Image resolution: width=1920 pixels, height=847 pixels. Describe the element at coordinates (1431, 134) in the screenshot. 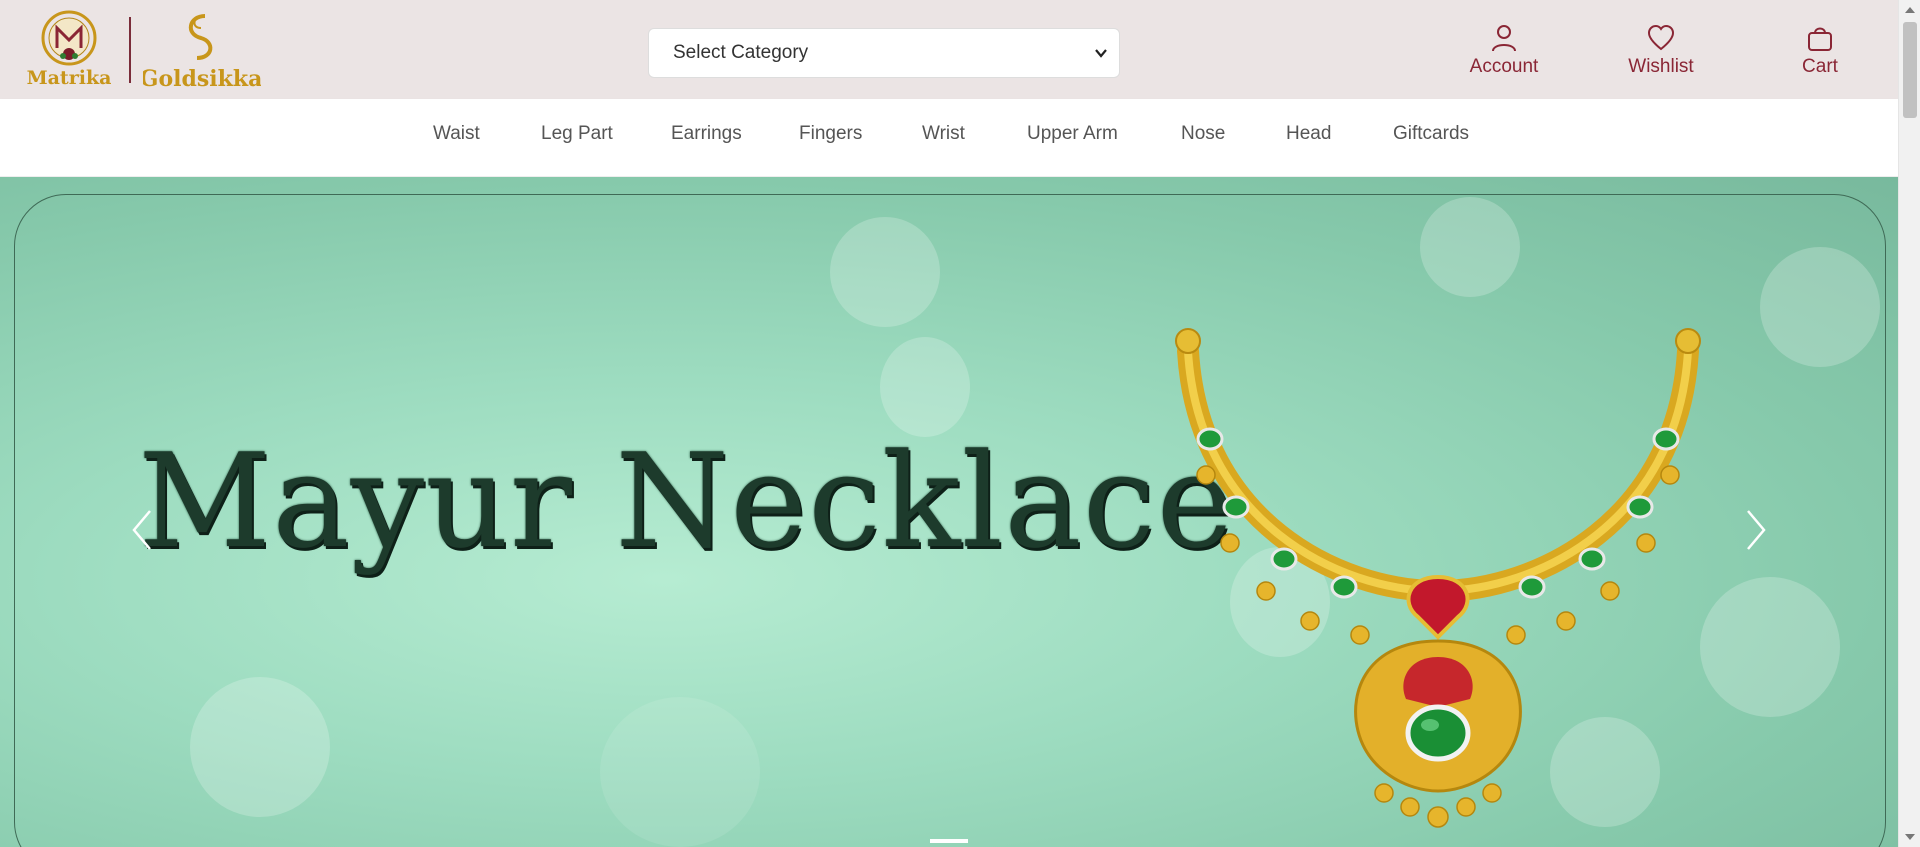

I see `nav-item-giftcards: Giftcards` at that location.